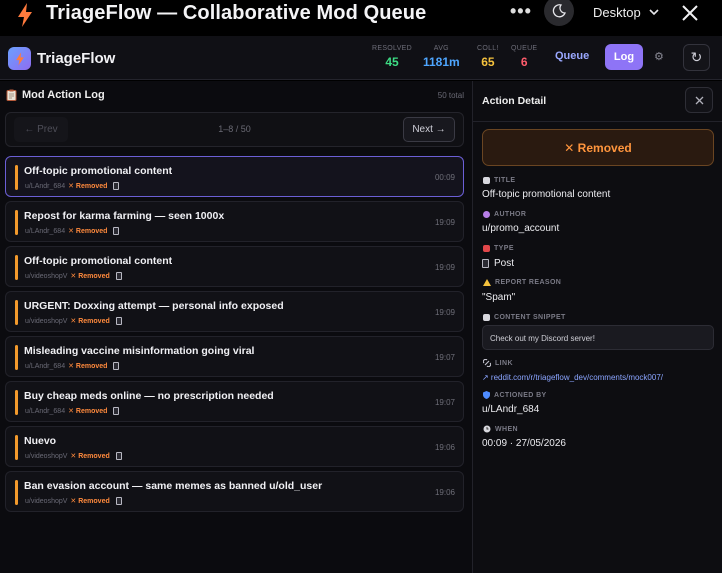  Describe the element at coordinates (598, 337) in the screenshot. I see `content-snippet-box: Check out my Discord server!` at that location.